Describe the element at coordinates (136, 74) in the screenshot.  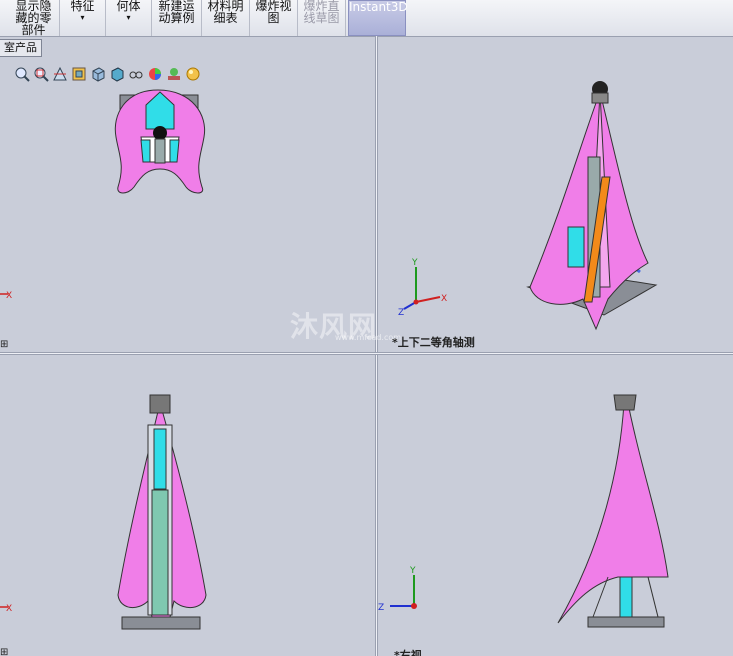
I see `hide-show-icon` at that location.